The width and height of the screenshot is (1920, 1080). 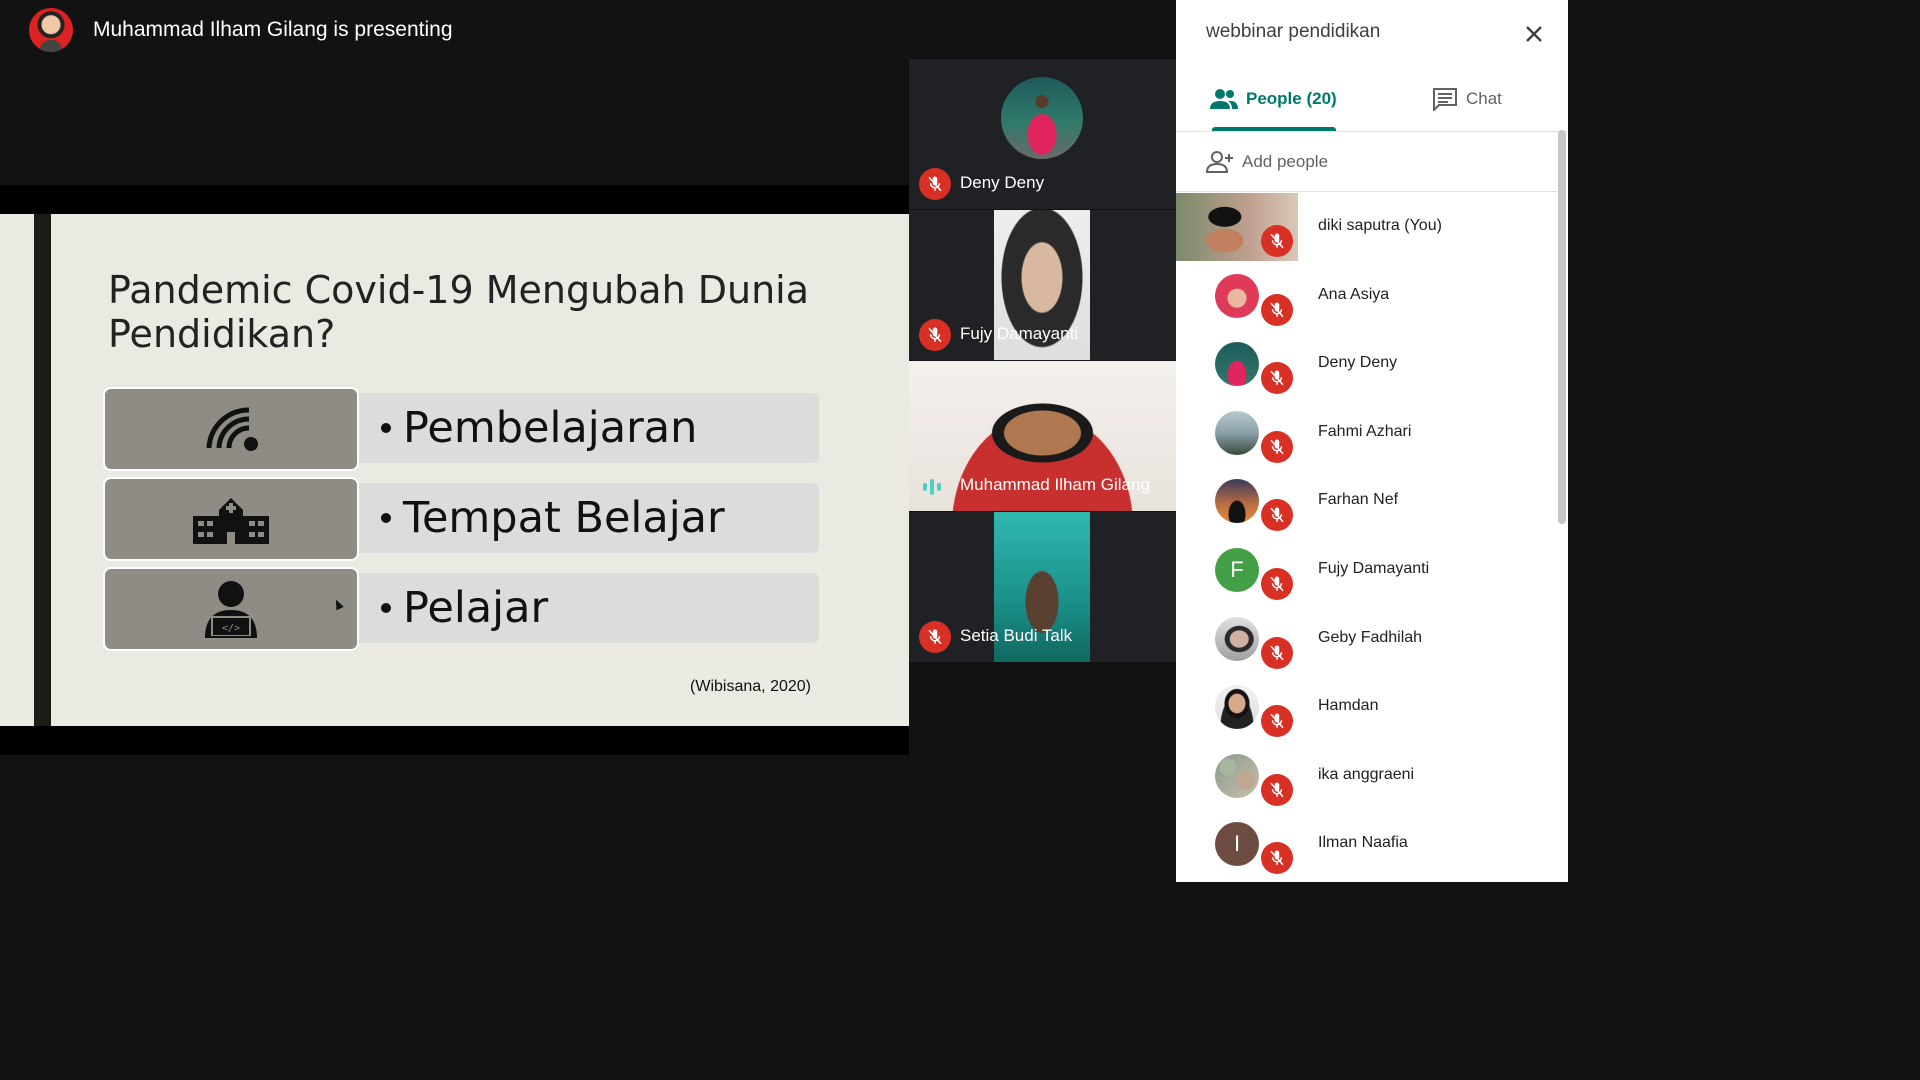 What do you see at coordinates (1354, 294) in the screenshot?
I see `person-name: Ana Asiya` at bounding box center [1354, 294].